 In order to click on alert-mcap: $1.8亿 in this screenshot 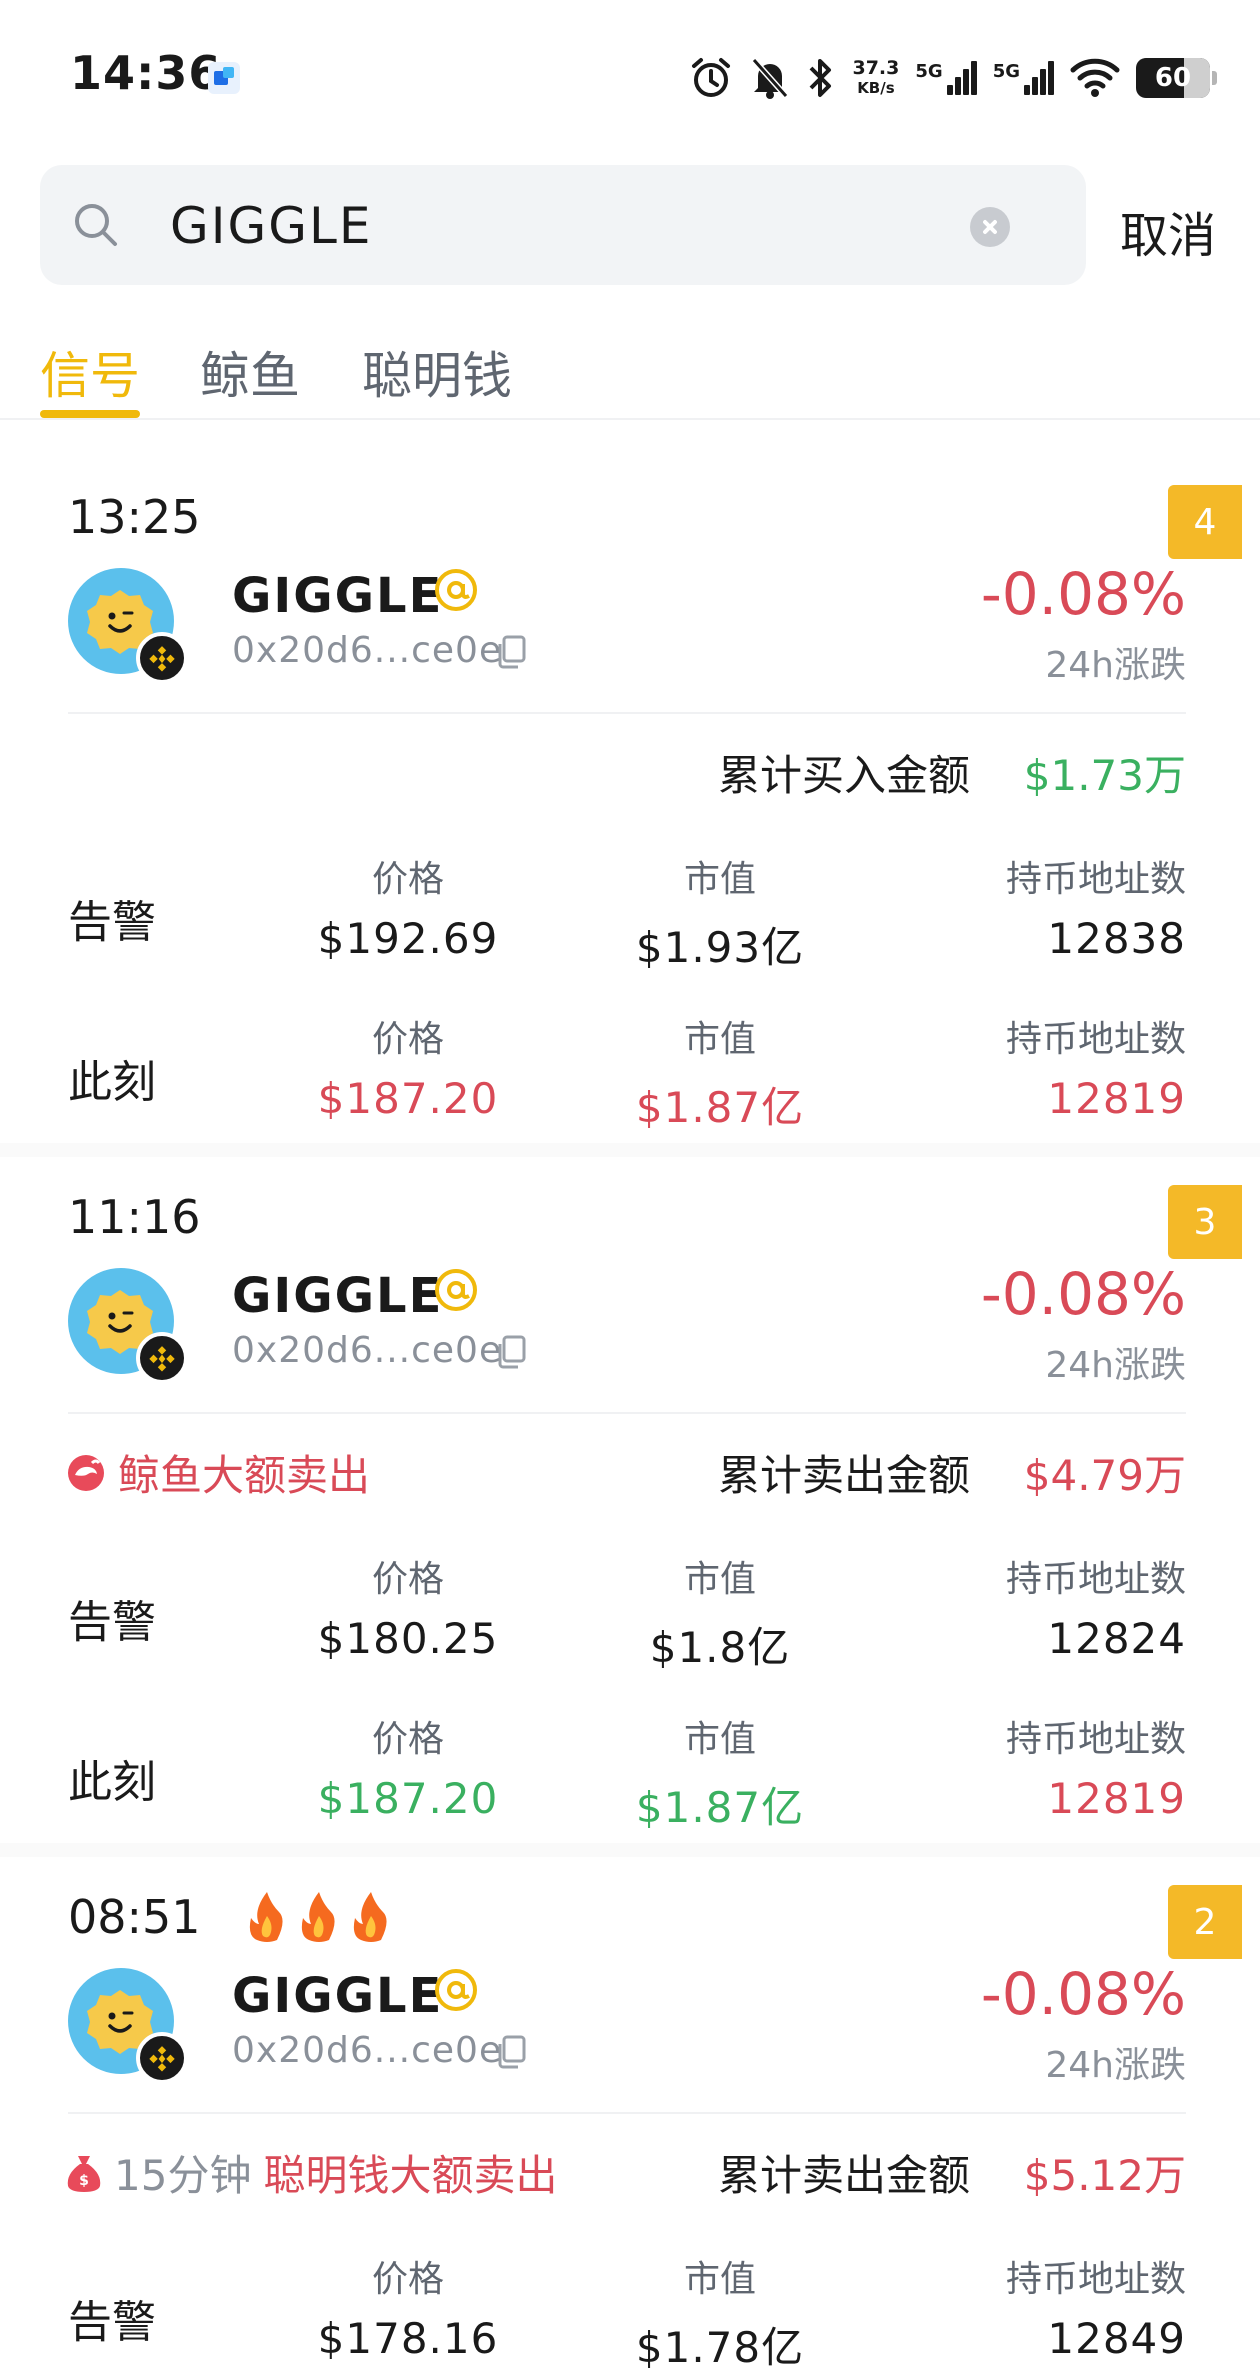, I will do `click(720, 1647)`.